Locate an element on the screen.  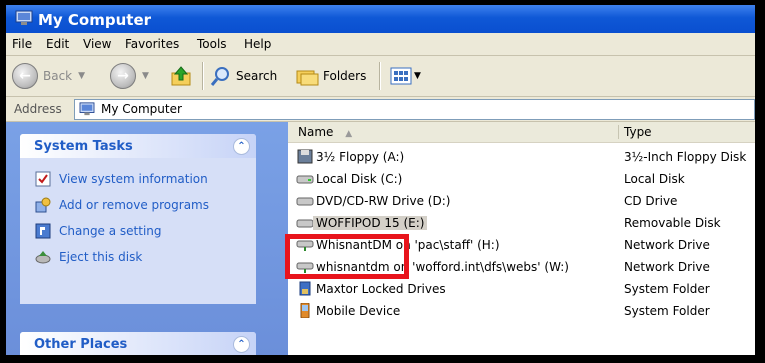
menu-bar: File Edit View Favorites Tools Help is located at coordinates (380, 44).